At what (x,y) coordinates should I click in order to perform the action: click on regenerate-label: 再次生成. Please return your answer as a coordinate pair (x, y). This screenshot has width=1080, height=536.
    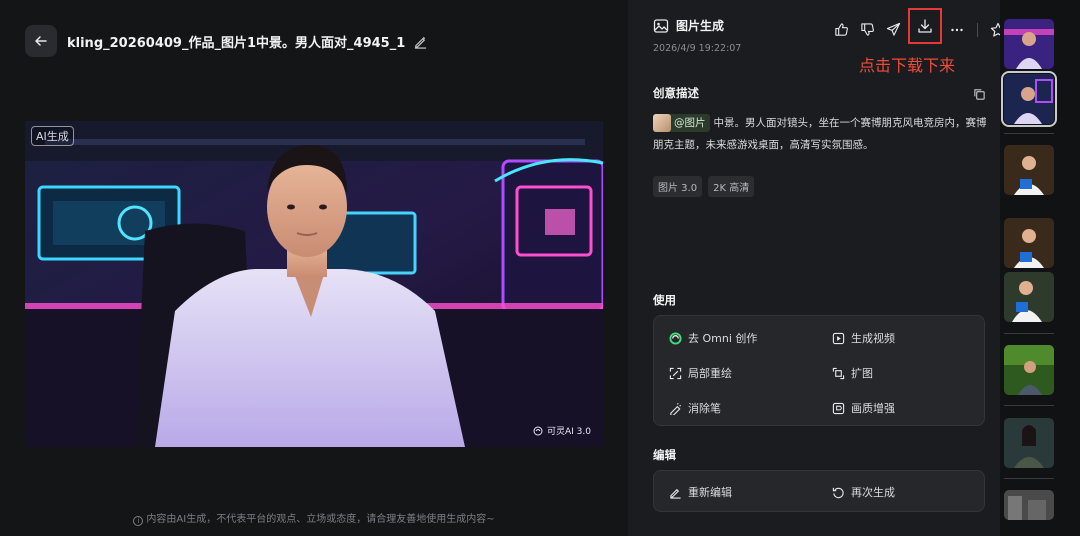
    Looking at the image, I should click on (873, 492).